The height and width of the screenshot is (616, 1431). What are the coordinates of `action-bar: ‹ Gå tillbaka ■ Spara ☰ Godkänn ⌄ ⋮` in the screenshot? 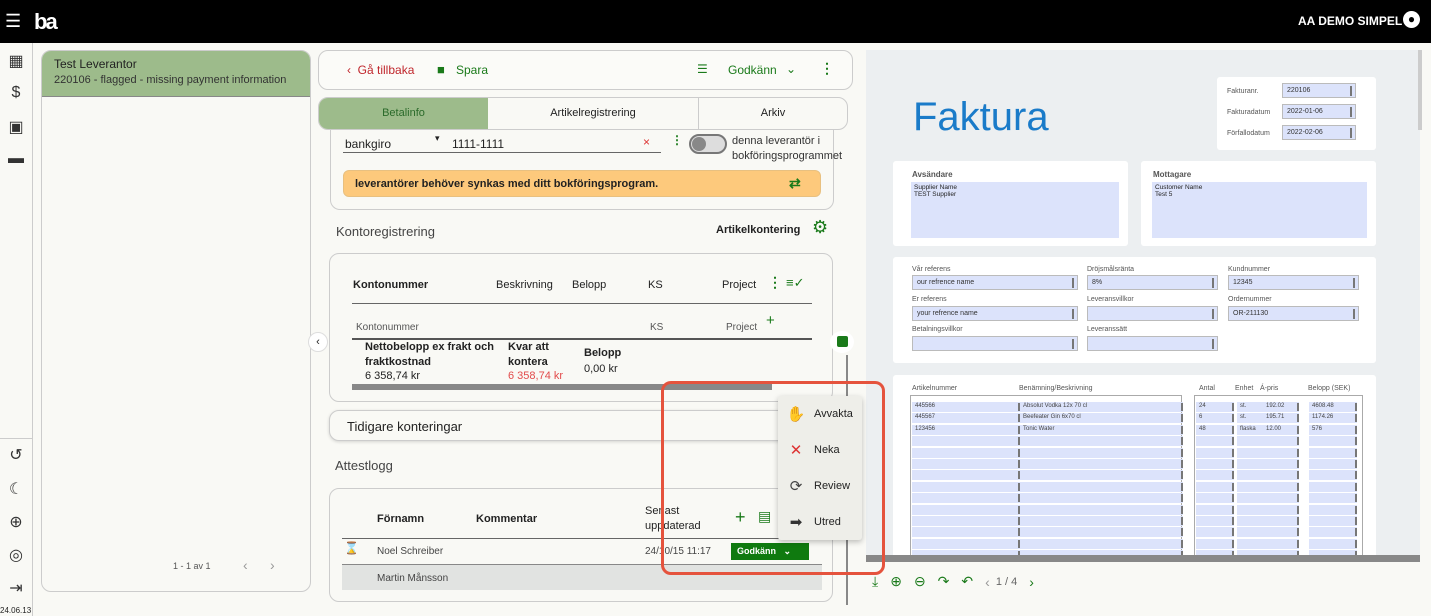 It's located at (585, 70).